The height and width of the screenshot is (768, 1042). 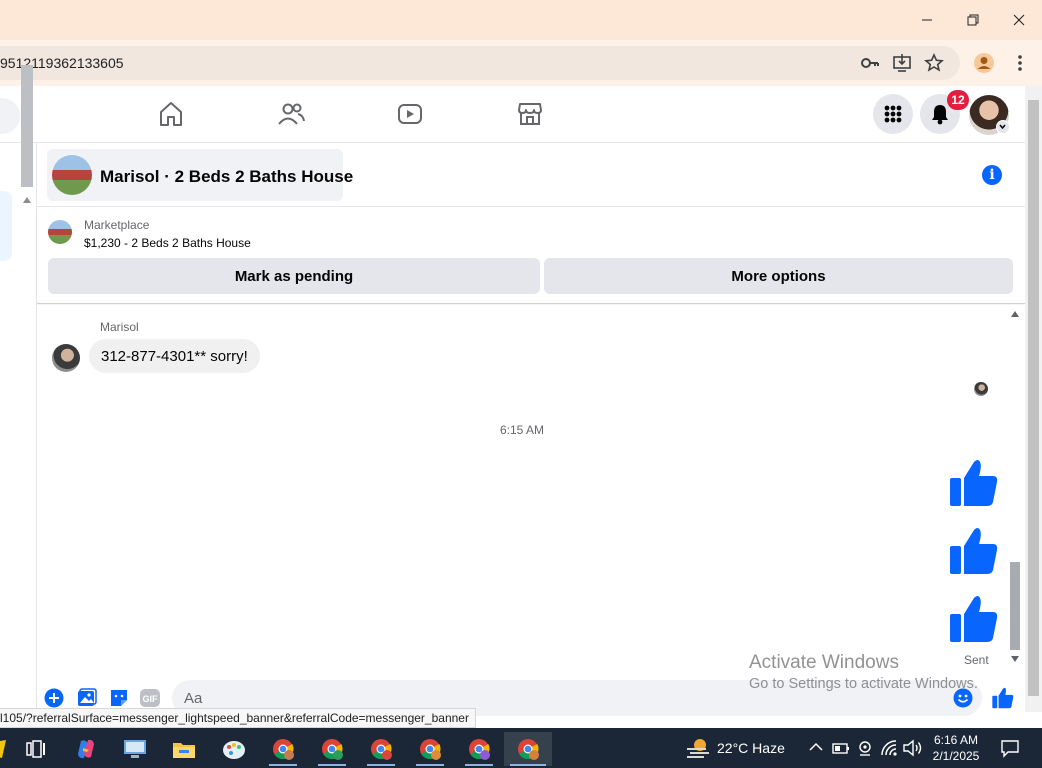 I want to click on page-scrollbar-thumb, so click(x=1033, y=398).